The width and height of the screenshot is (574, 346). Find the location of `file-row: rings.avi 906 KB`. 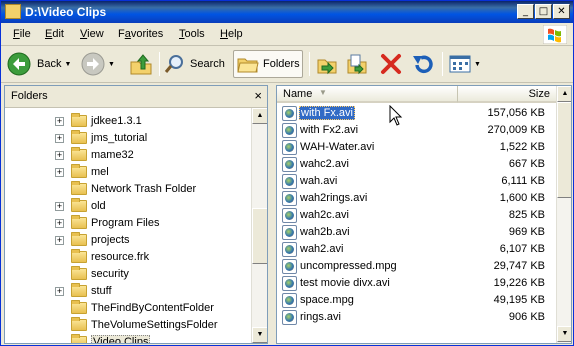

file-row: rings.avi 906 KB is located at coordinates (417, 317).